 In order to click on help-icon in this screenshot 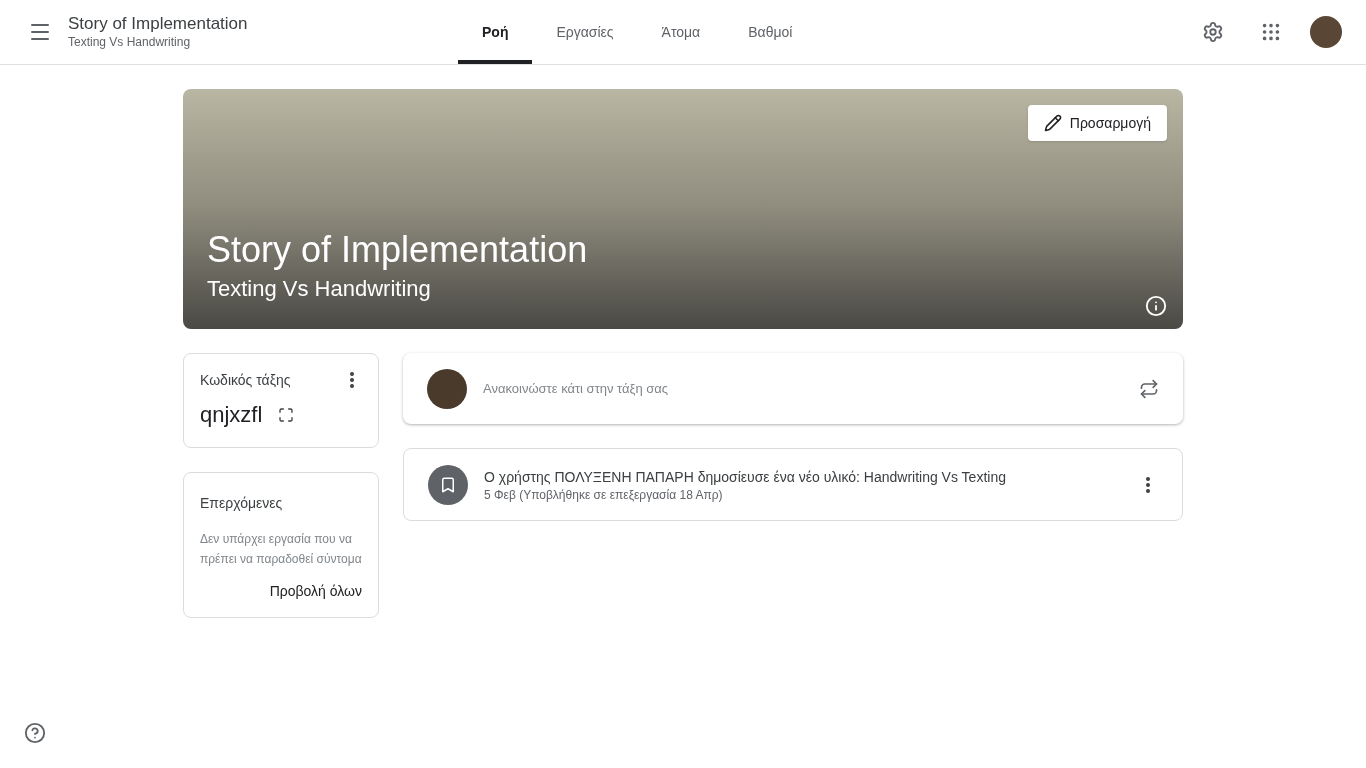, I will do `click(35, 733)`.